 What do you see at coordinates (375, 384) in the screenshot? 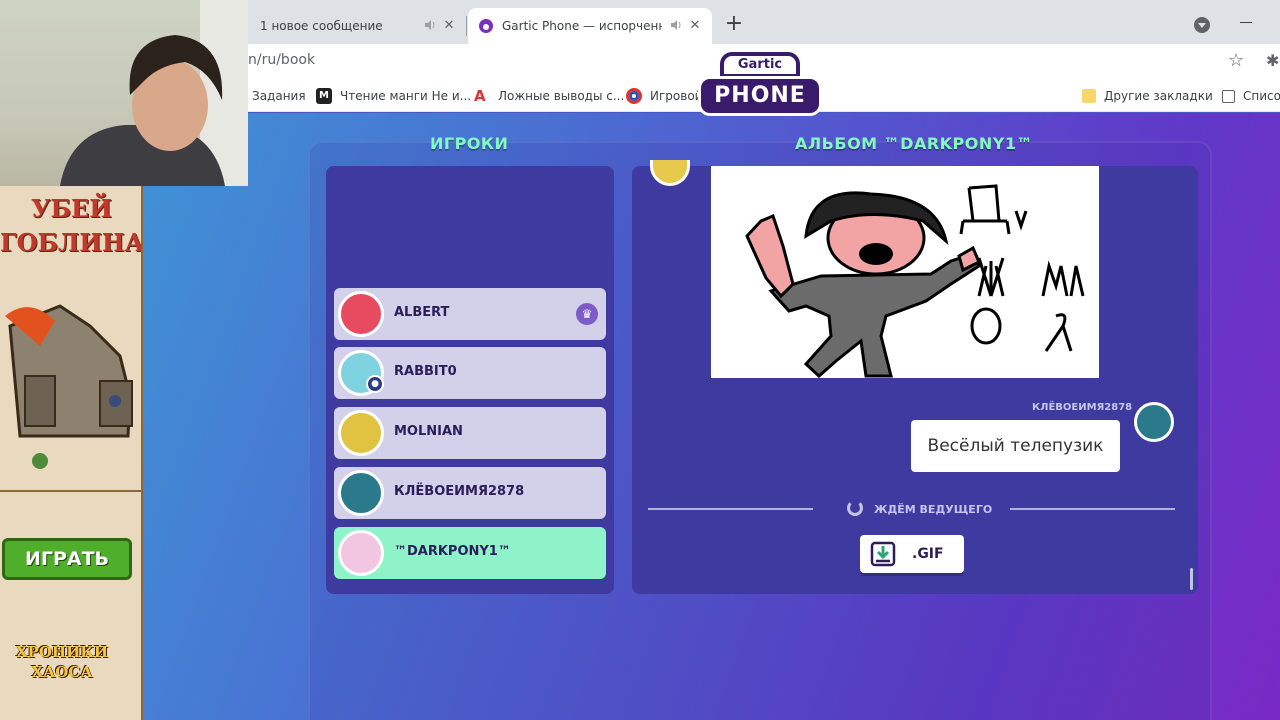
I see `user-icon: ●` at bounding box center [375, 384].